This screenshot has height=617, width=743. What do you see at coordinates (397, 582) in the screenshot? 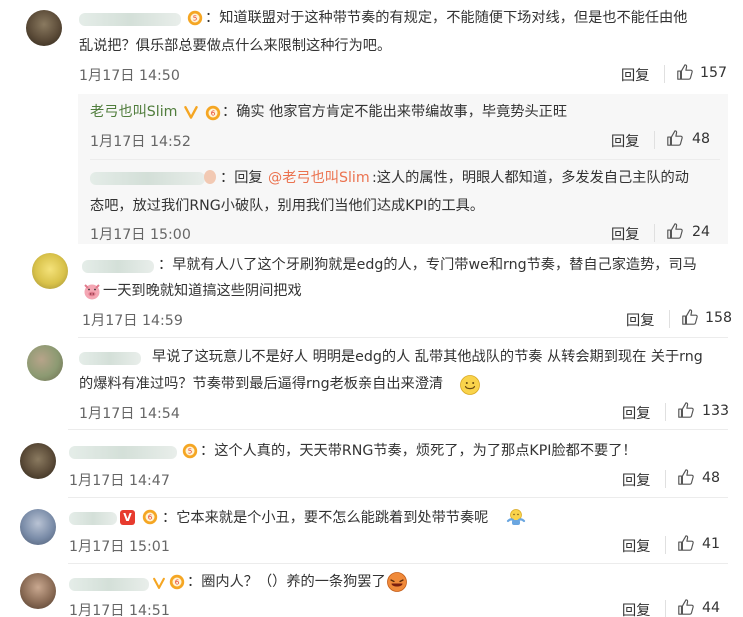
I see `laugh-emoji-icon` at bounding box center [397, 582].